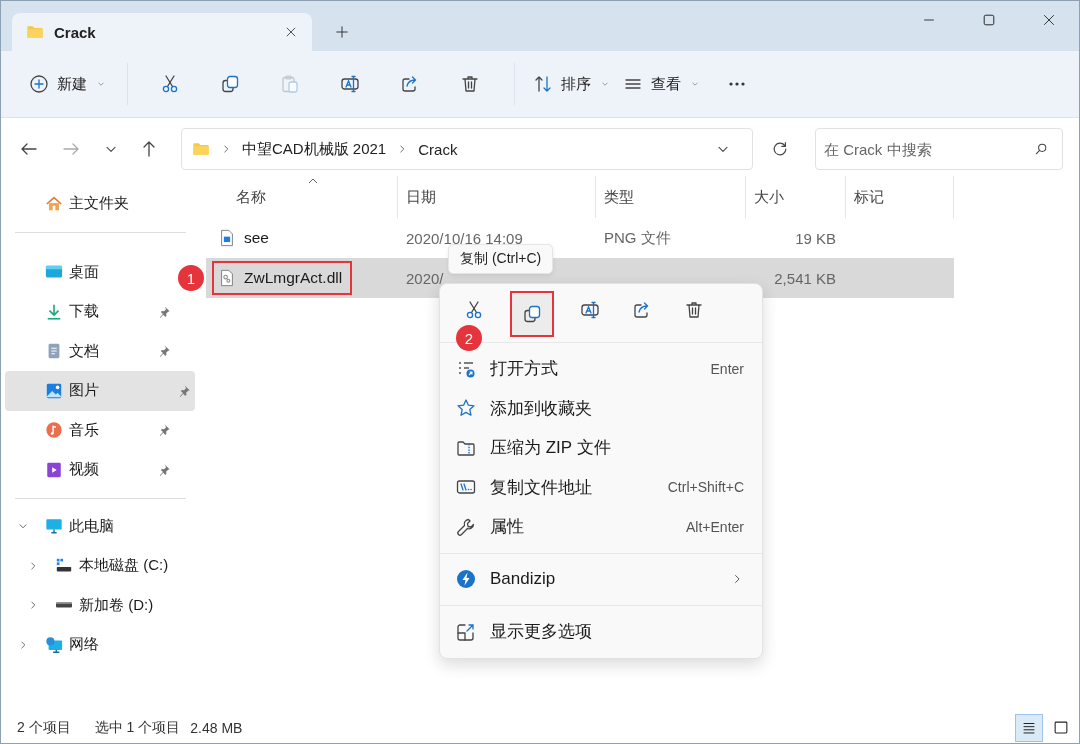 Image resolution: width=1080 pixels, height=744 pixels. What do you see at coordinates (497, 197) in the screenshot?
I see `column-header: 日期` at bounding box center [497, 197].